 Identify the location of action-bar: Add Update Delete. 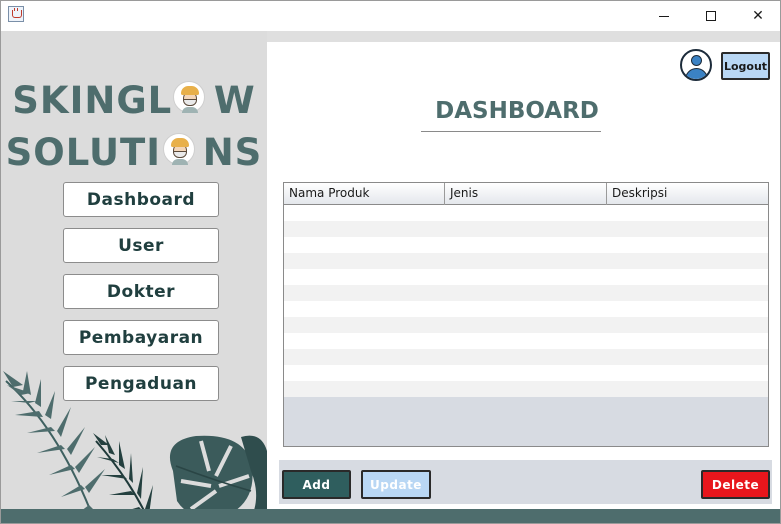
(525, 482).